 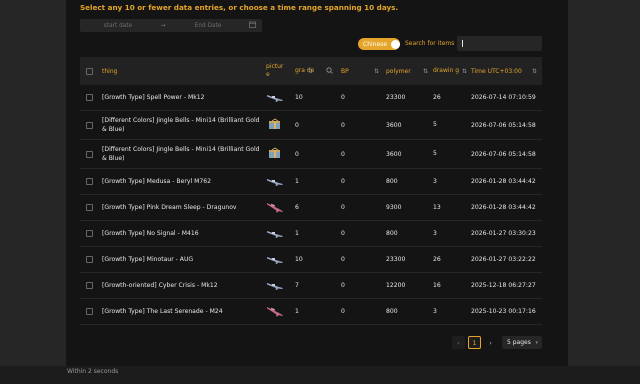 What do you see at coordinates (437, 207) in the screenshot?
I see `cell-drawing: 13` at bounding box center [437, 207].